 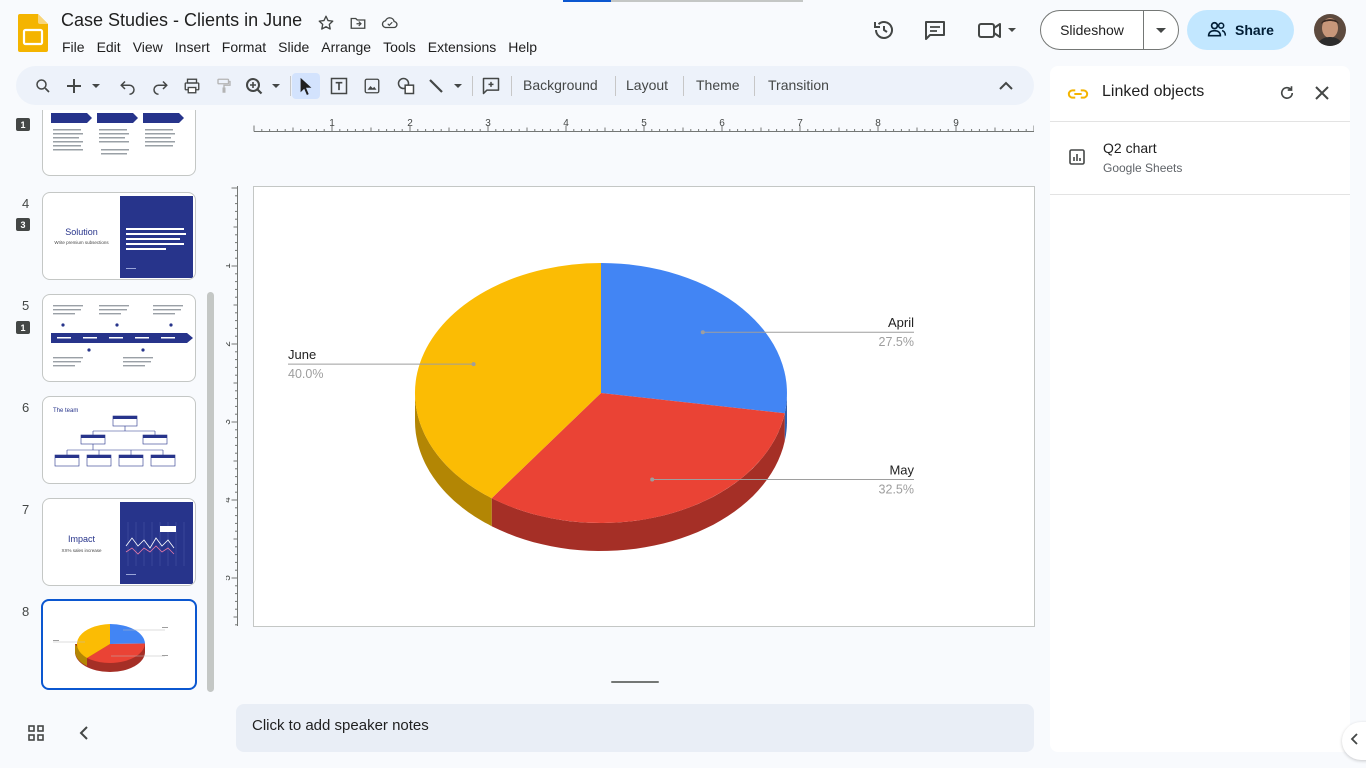 What do you see at coordinates (722, 123) in the screenshot?
I see `ruler-tick-label: 6` at bounding box center [722, 123].